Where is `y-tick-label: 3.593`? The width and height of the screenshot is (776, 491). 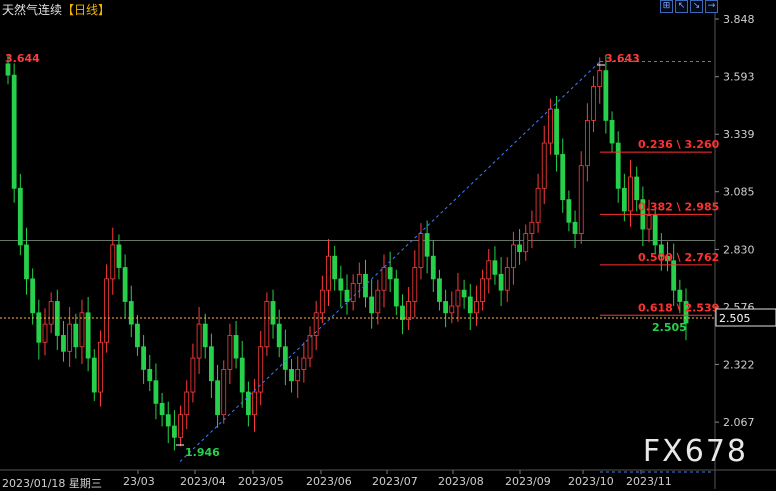
y-tick-label: 3.593 is located at coordinates (739, 77).